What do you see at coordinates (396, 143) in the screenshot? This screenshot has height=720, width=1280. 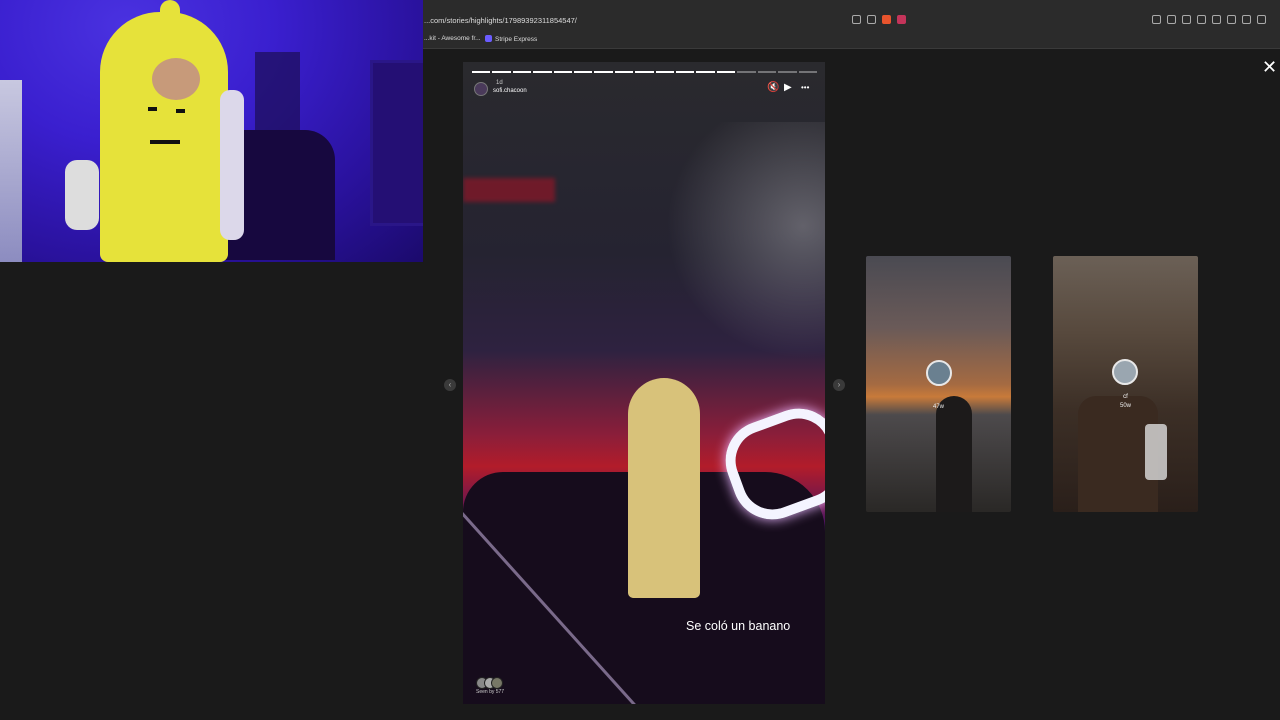 I see `wall-frame` at bounding box center [396, 143].